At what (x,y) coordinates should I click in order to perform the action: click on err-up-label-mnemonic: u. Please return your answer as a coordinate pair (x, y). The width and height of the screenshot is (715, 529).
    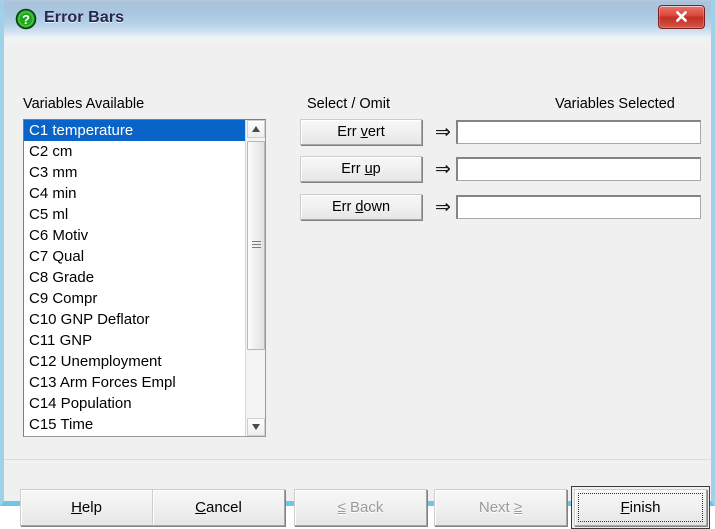
    Looking at the image, I should click on (368, 169).